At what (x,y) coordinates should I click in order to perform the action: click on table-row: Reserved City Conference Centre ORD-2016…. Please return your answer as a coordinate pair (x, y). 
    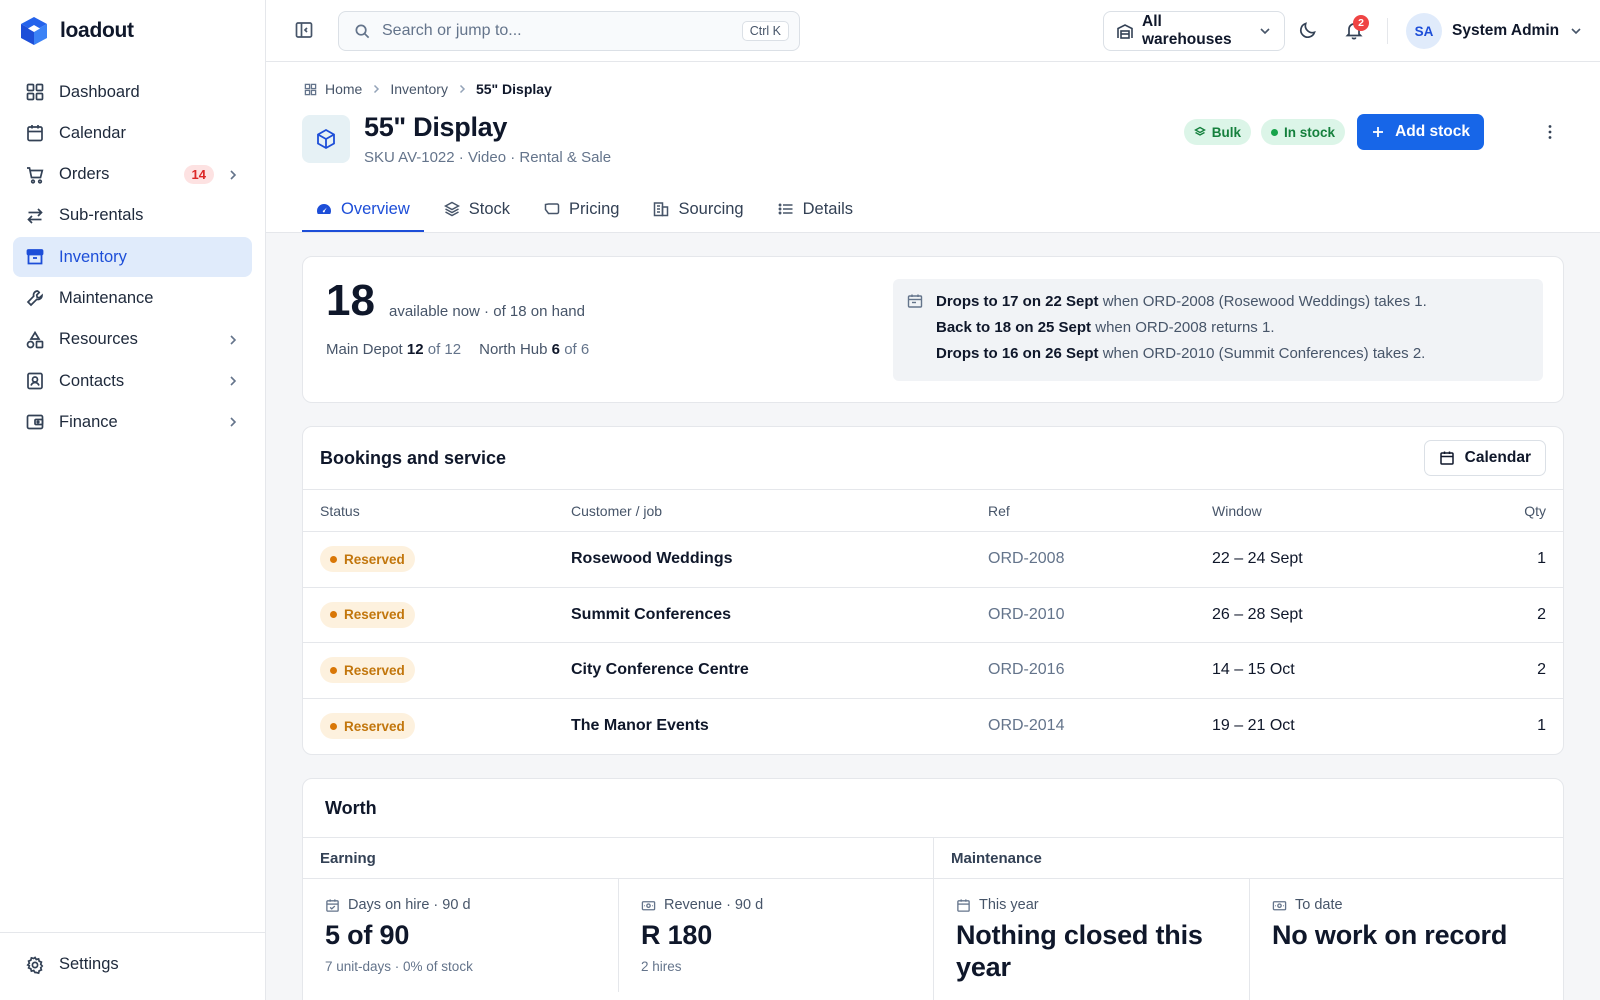
    Looking at the image, I should click on (933, 671).